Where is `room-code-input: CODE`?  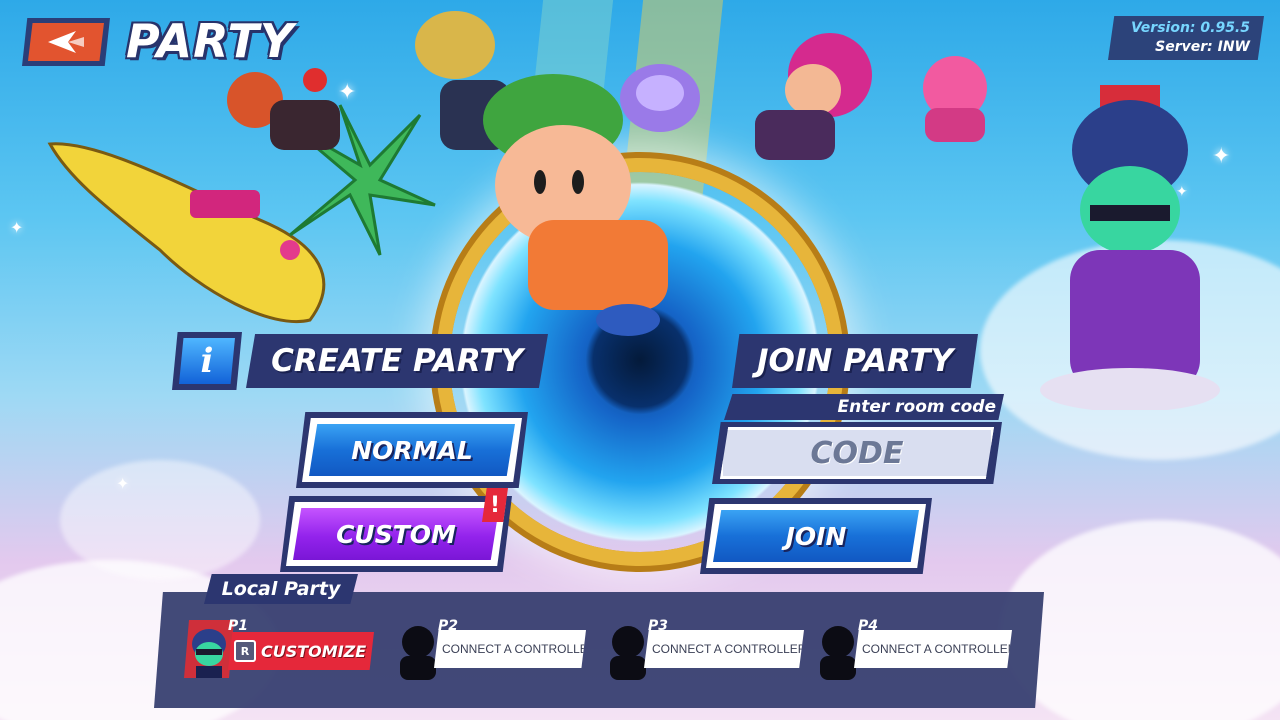
room-code-input: CODE is located at coordinates (857, 453).